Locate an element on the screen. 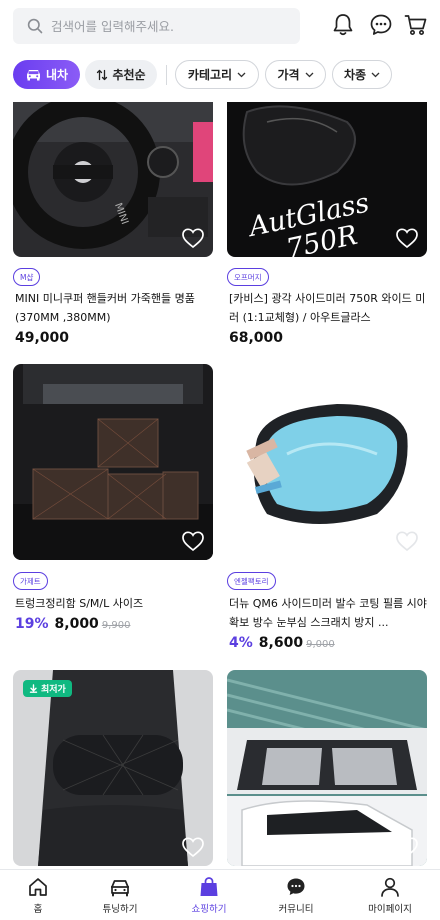 The height and width of the screenshot is (920, 440). lowest-price-badge: 최저가 is located at coordinates (47, 688).